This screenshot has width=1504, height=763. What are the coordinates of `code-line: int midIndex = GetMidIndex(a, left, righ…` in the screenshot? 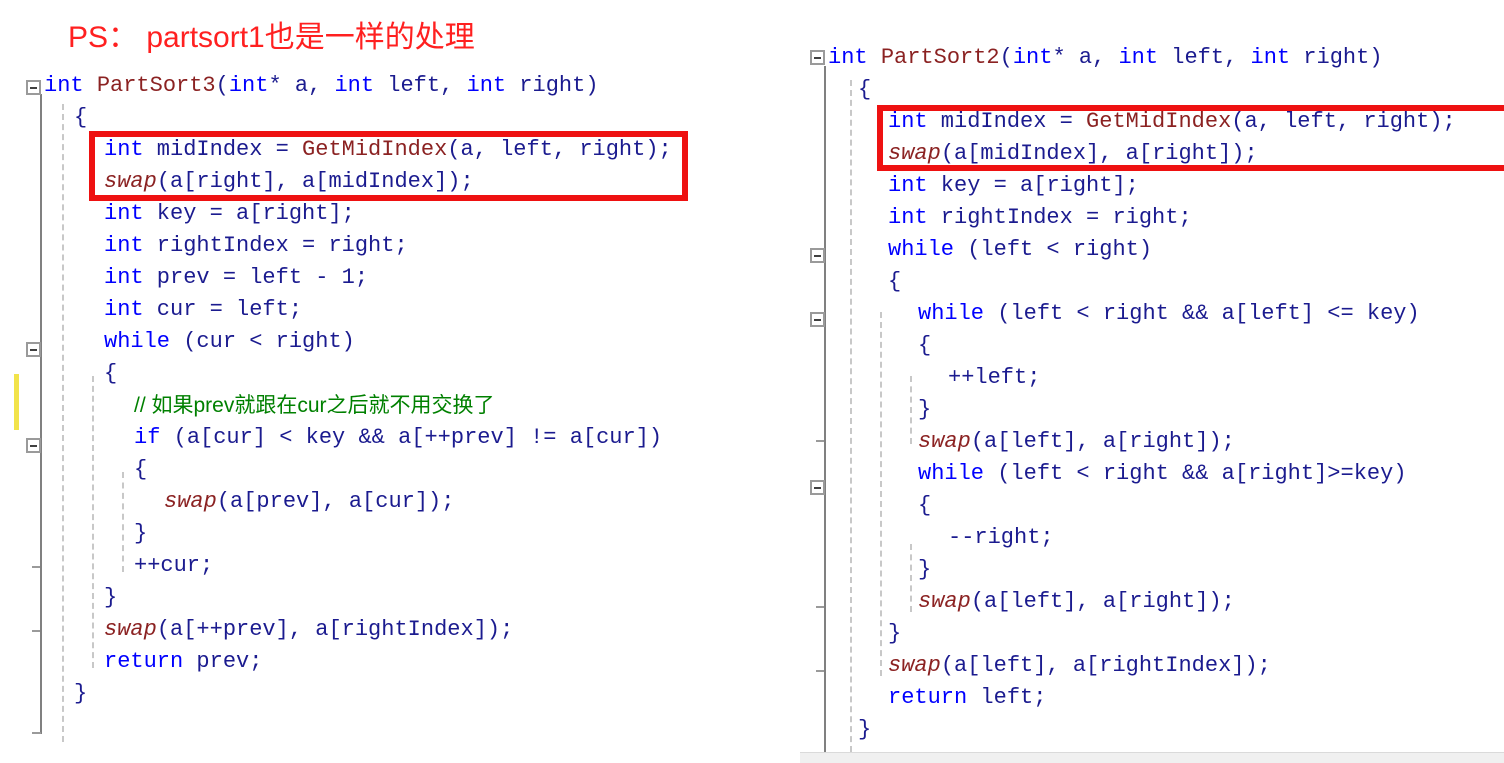 It's located at (388, 150).